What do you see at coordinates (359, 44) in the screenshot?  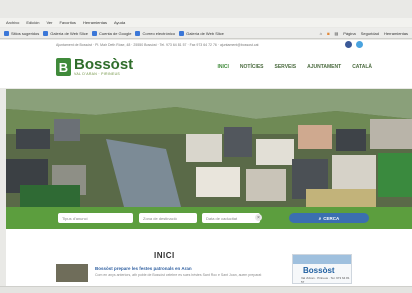 I see `twitter-icon` at bounding box center [359, 44].